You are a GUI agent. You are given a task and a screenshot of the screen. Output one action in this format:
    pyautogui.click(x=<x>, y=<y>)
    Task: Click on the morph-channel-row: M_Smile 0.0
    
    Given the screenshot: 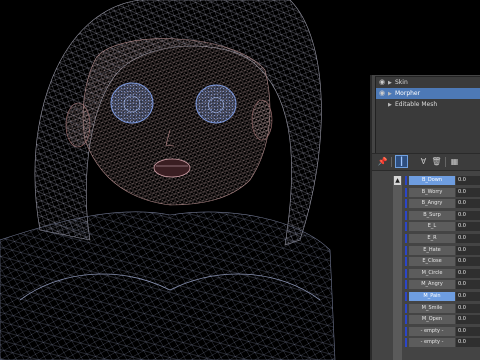 What is the action you would take?
    pyautogui.click(x=442, y=309)
    